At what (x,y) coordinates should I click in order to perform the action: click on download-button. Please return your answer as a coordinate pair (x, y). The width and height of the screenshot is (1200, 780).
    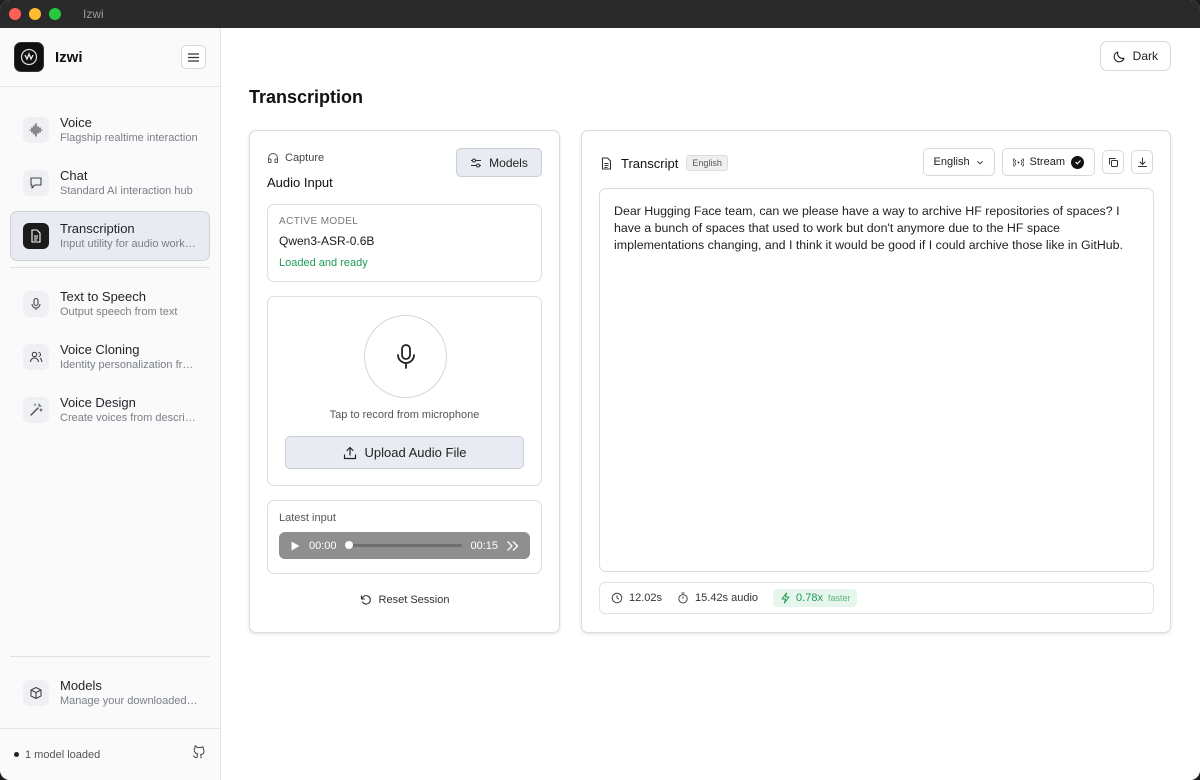
    Looking at the image, I should click on (1142, 162).